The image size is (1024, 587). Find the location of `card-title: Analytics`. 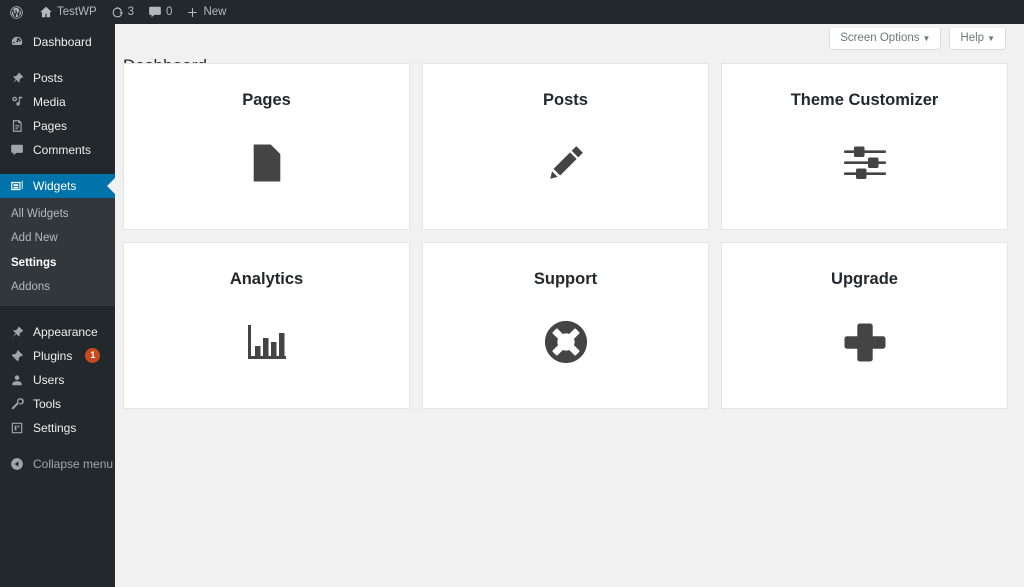

card-title: Analytics is located at coordinates (266, 279).